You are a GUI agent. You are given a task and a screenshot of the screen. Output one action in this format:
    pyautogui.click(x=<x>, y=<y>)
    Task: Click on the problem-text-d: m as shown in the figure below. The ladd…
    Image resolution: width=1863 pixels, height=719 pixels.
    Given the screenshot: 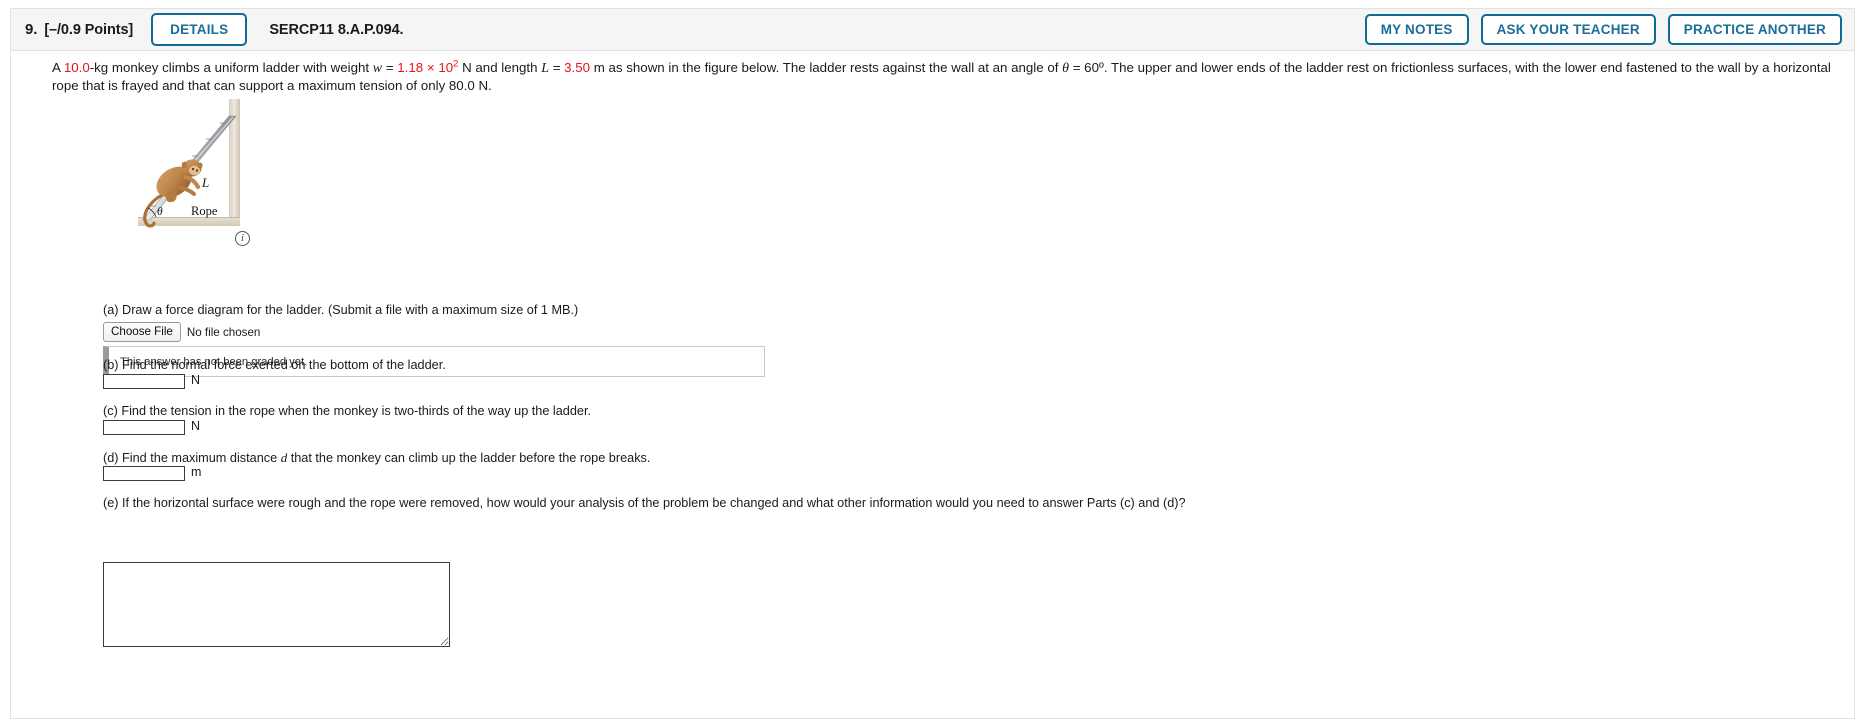 What is the action you would take?
    pyautogui.click(x=826, y=67)
    